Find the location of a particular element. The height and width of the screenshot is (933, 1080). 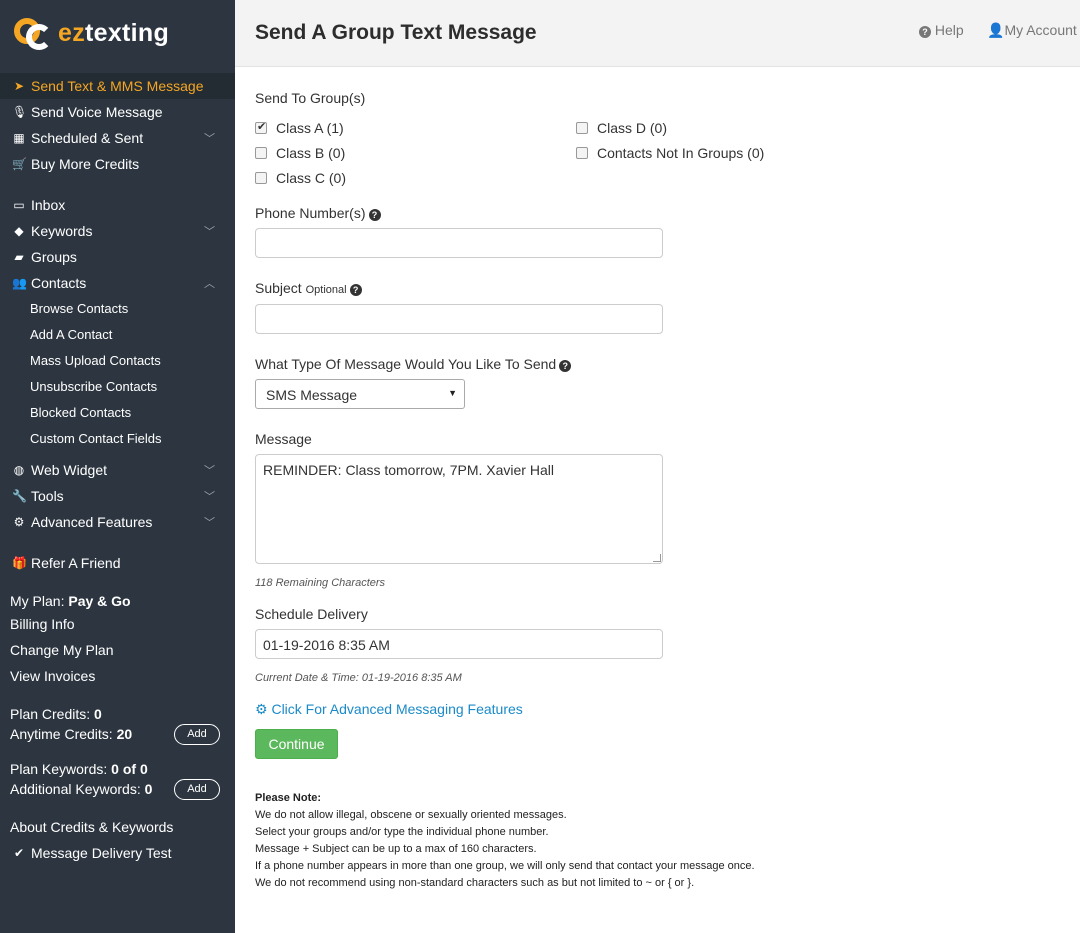

advanced-messaging-link: ⚙ Click For Advanced Messaging Features is located at coordinates (389, 709).